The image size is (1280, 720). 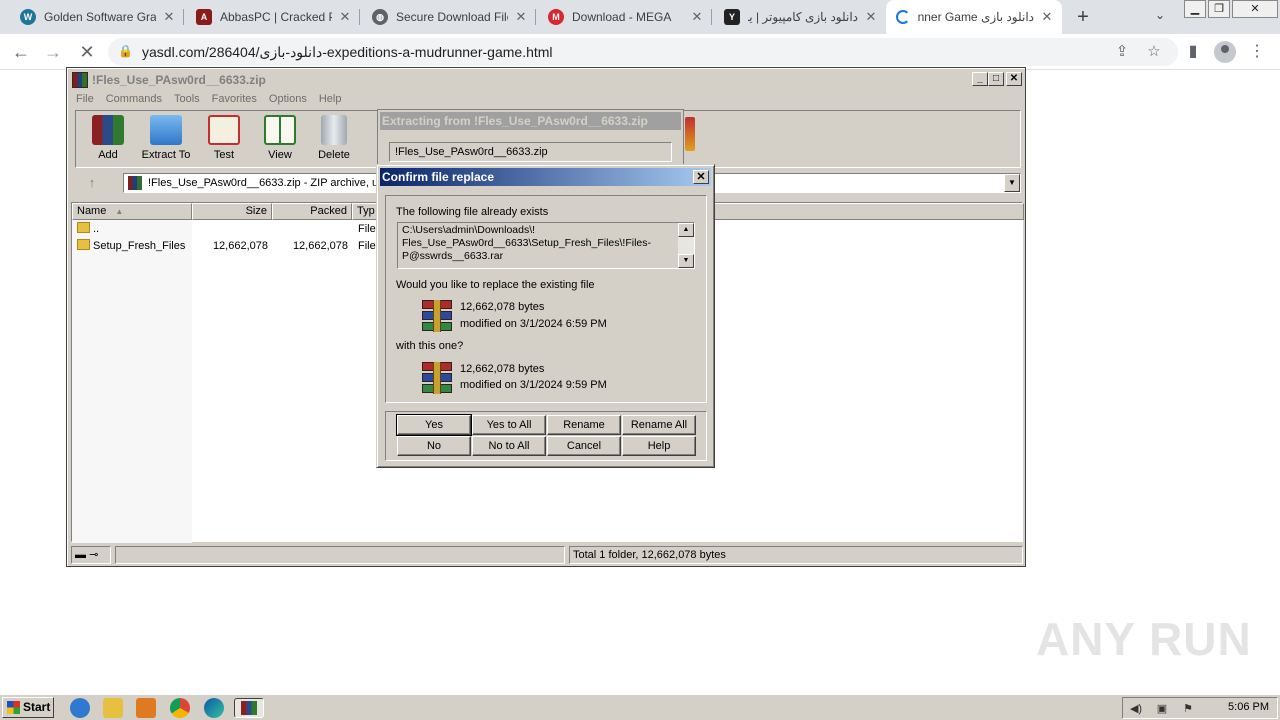 I want to click on network-icon: ▣, so click(x=1162, y=709).